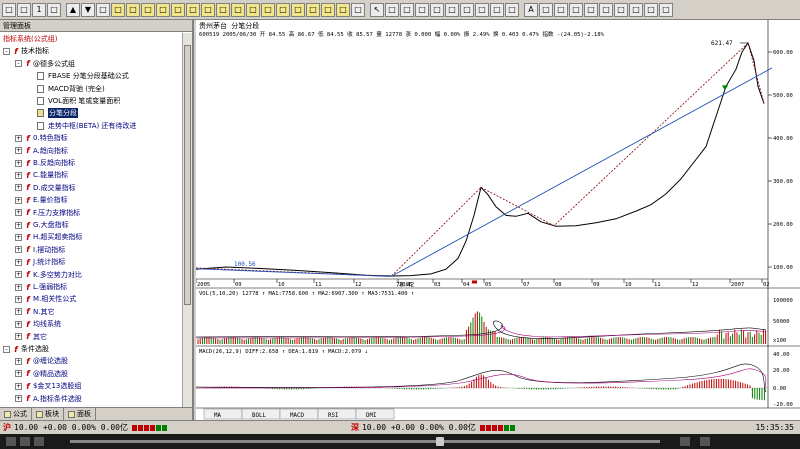 The width and height of the screenshot is (800, 449). Describe the element at coordinates (86, 126) in the screenshot. I see `tree-item: 走势中枢(BETA) 还有待改进` at that location.